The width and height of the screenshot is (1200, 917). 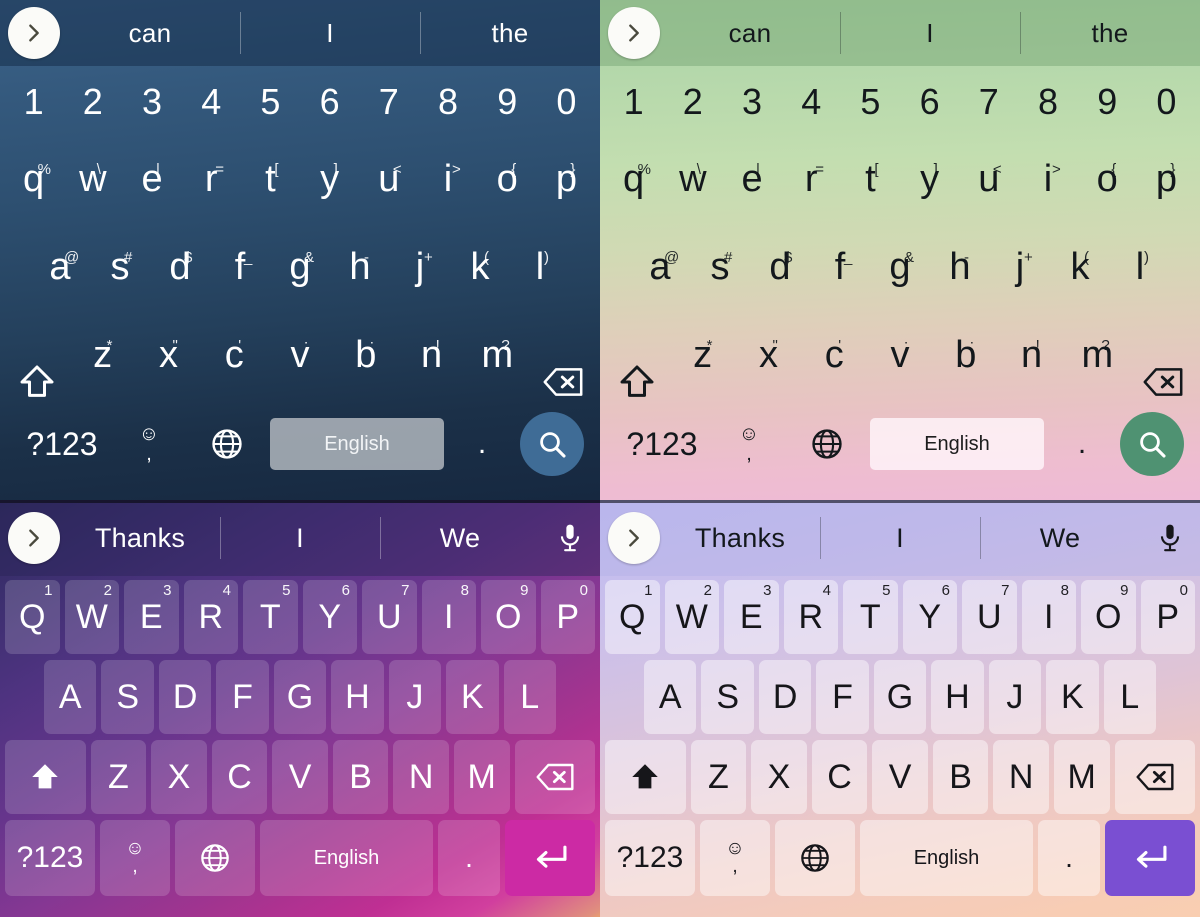 What do you see at coordinates (1047, 193) in the screenshot?
I see `key-i: > i` at bounding box center [1047, 193].